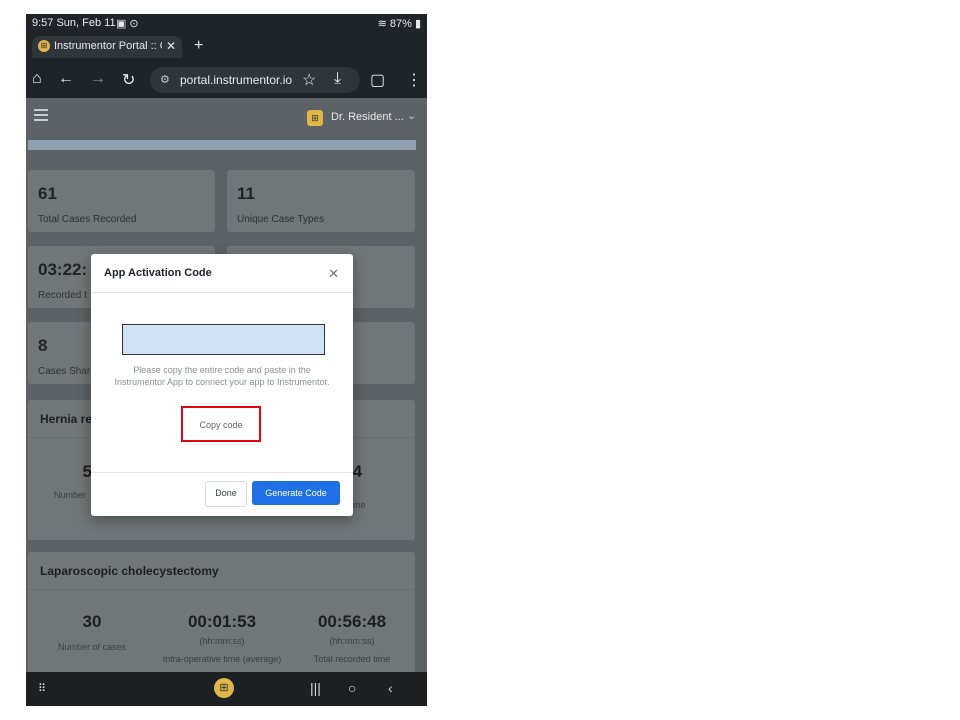 The image size is (960, 720). I want to click on stat-label: Intra-operative time (average), so click(222, 659).